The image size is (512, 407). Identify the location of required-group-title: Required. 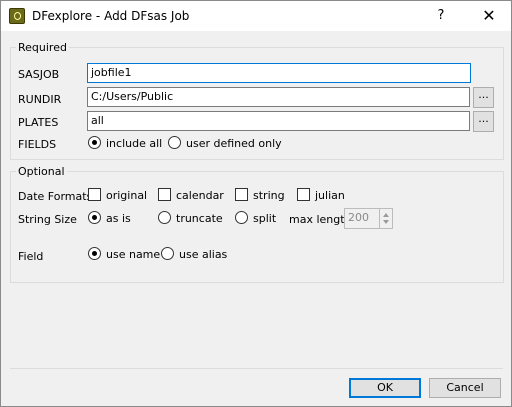
(42, 47).